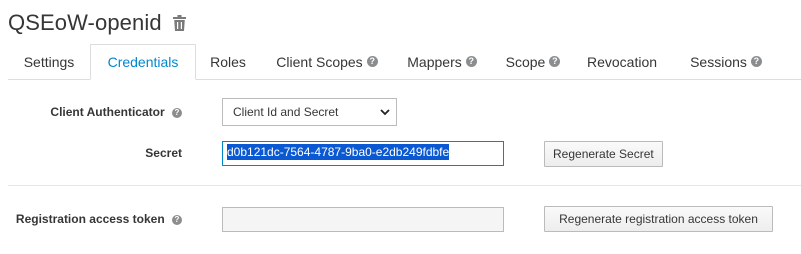  Describe the element at coordinates (434, 61) in the screenshot. I see `tab-label: Mappers` at that location.